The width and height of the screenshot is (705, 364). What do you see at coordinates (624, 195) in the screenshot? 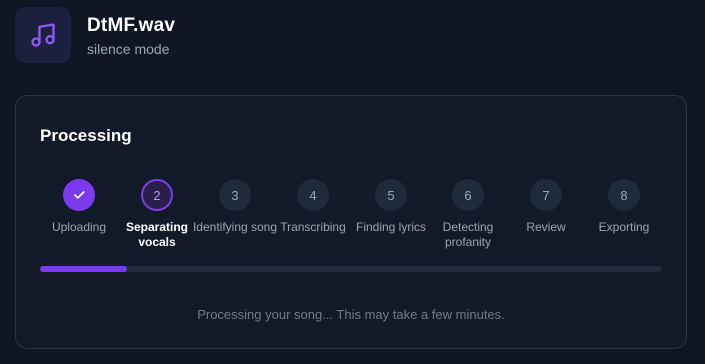
I see `step-circle: 8` at bounding box center [624, 195].